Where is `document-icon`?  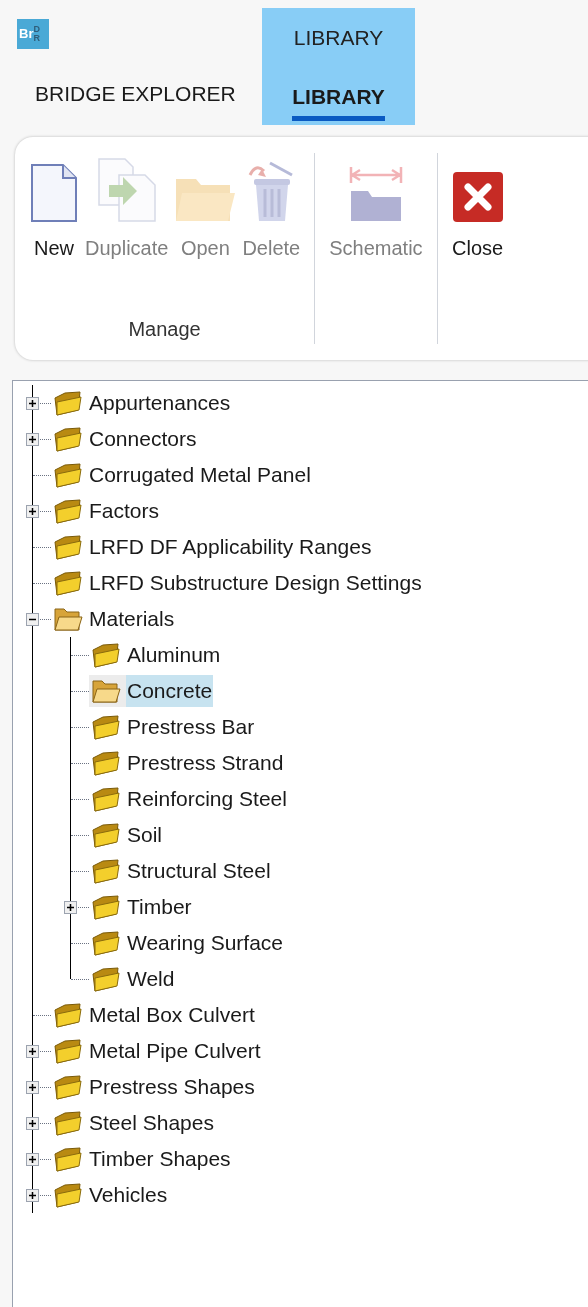
document-icon is located at coordinates (54, 193).